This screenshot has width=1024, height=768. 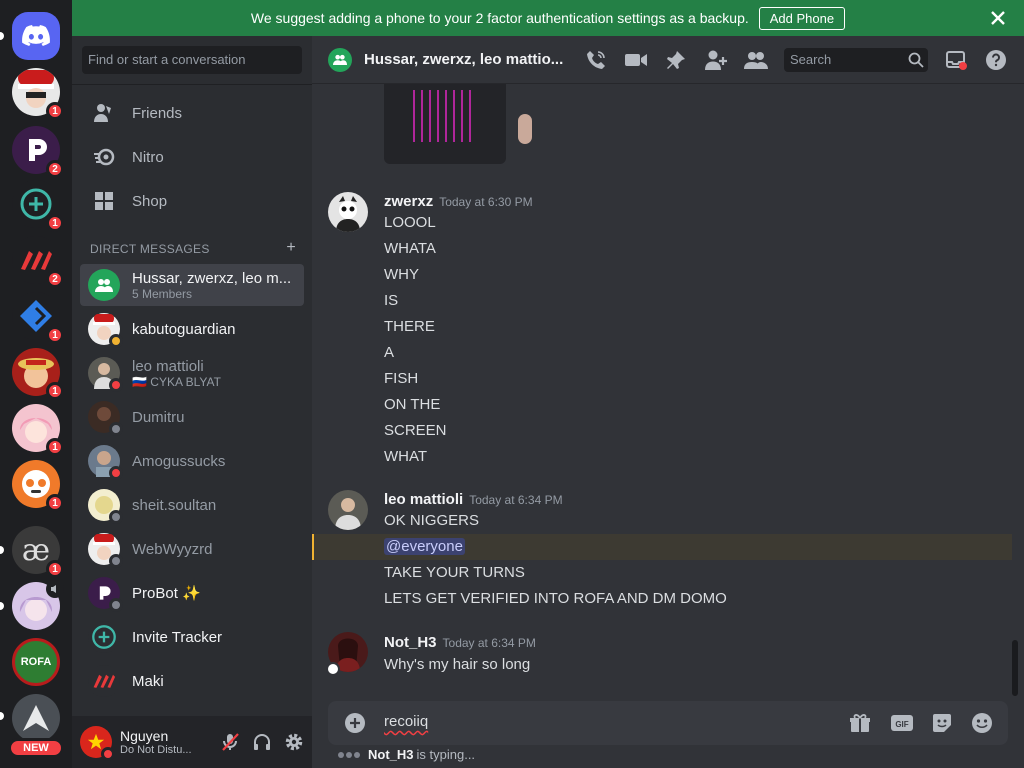 What do you see at coordinates (942, 723) in the screenshot?
I see `sticker-icon` at bounding box center [942, 723].